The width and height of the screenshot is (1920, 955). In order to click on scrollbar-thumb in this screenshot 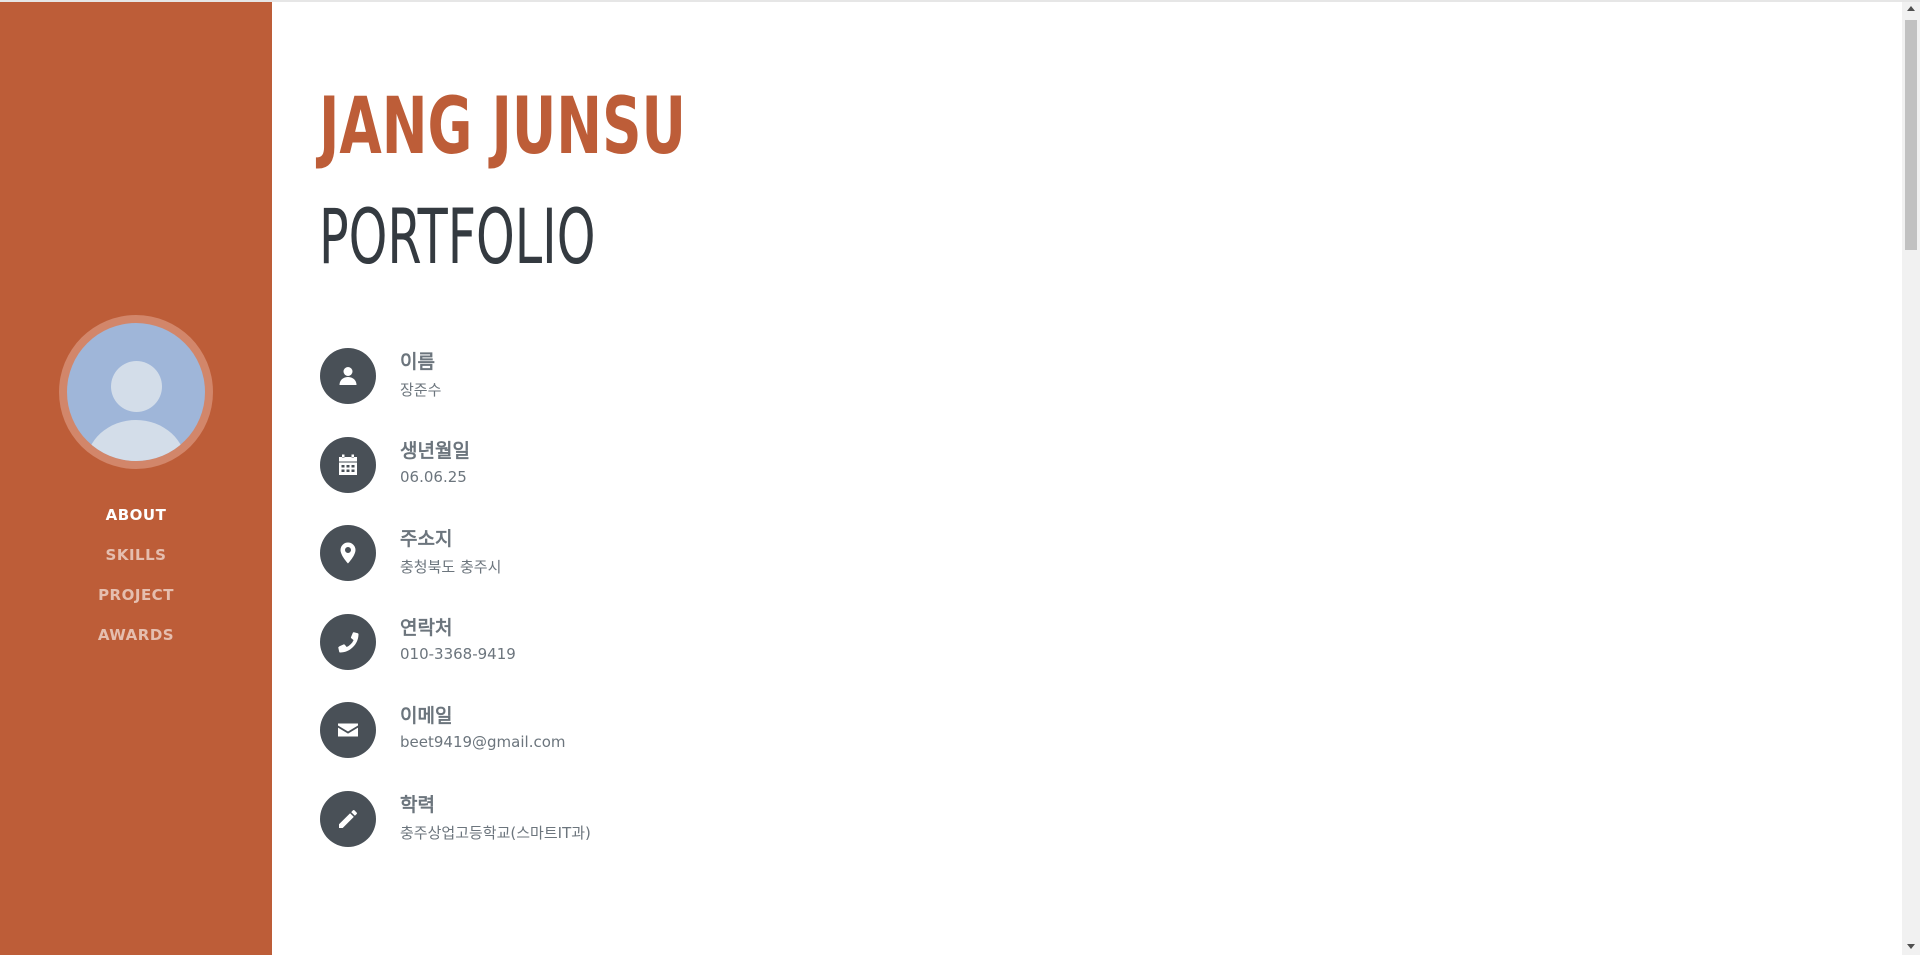, I will do `click(1911, 135)`.